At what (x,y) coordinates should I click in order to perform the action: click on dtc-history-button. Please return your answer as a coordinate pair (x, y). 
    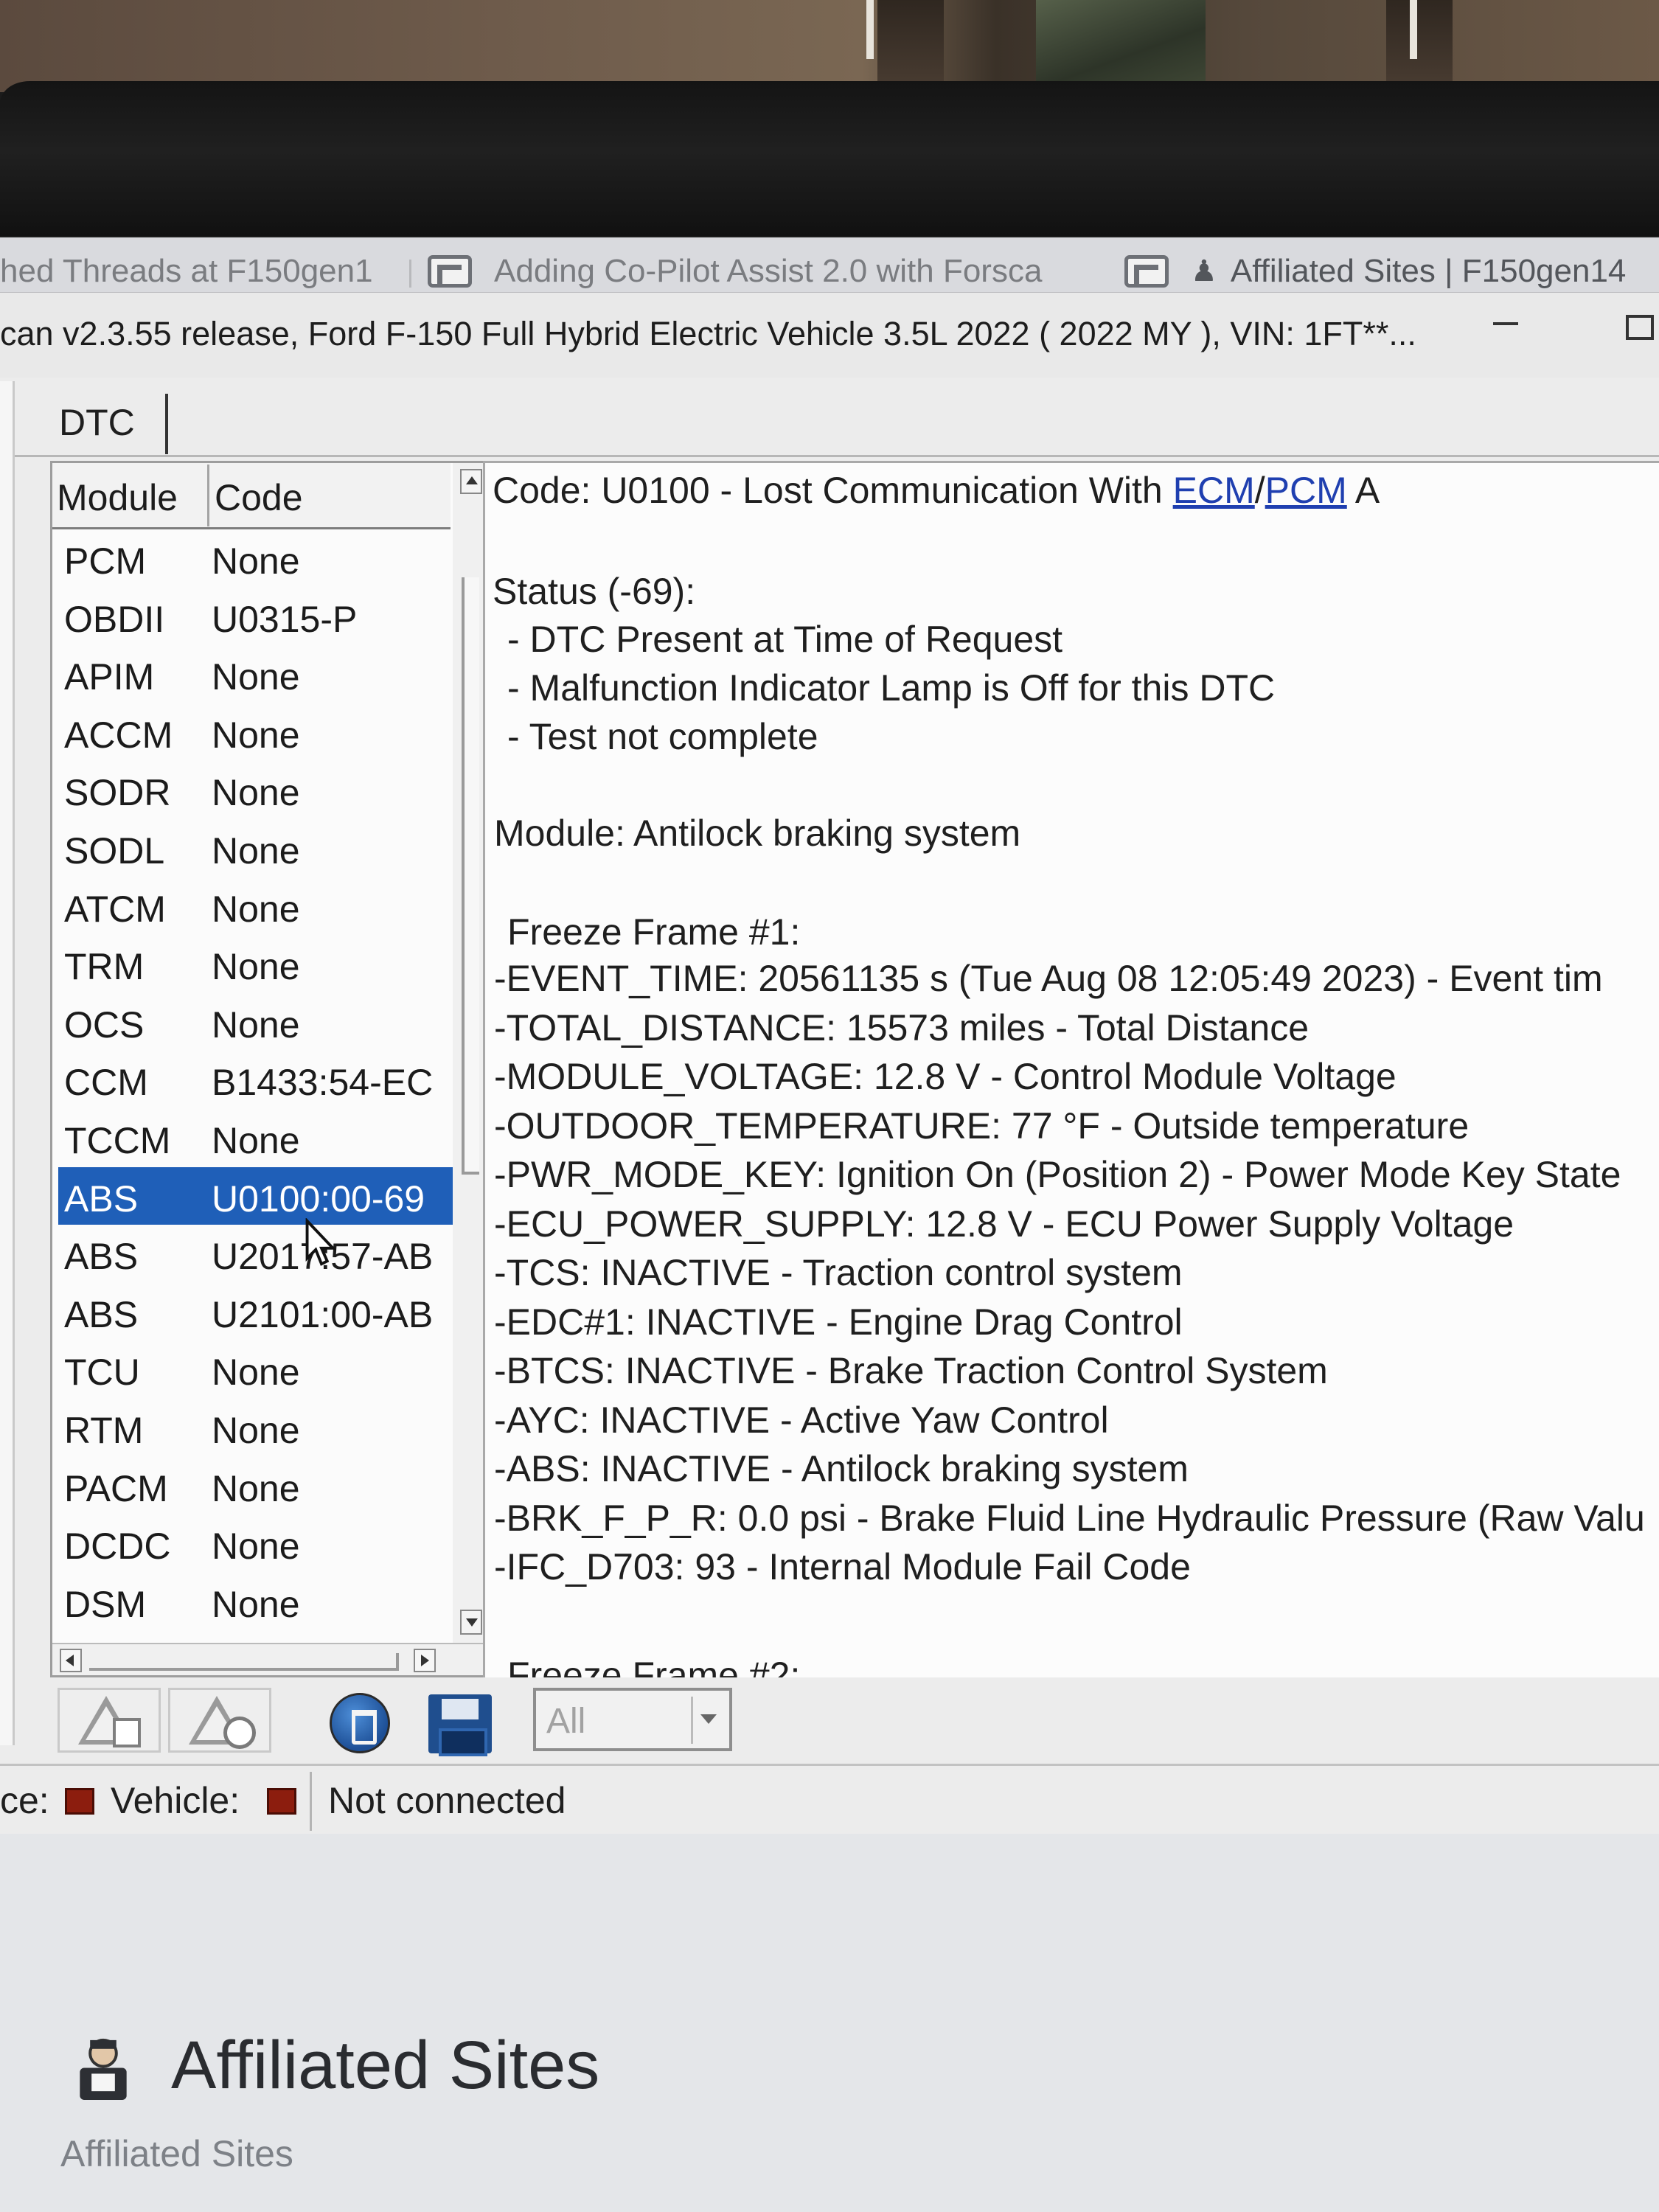
    Looking at the image, I should click on (219, 1720).